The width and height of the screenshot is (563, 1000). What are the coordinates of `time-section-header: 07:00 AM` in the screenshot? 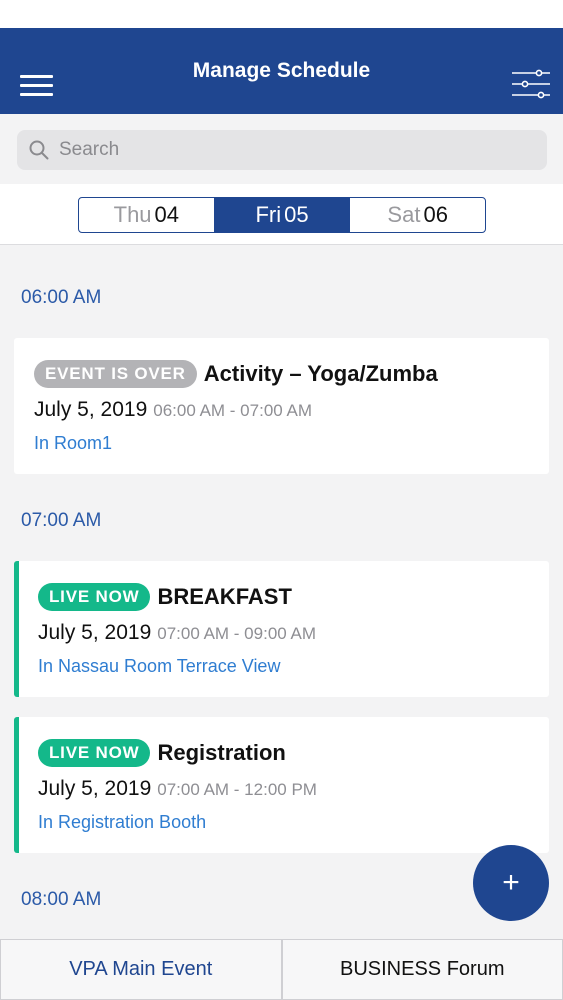 It's located at (61, 520).